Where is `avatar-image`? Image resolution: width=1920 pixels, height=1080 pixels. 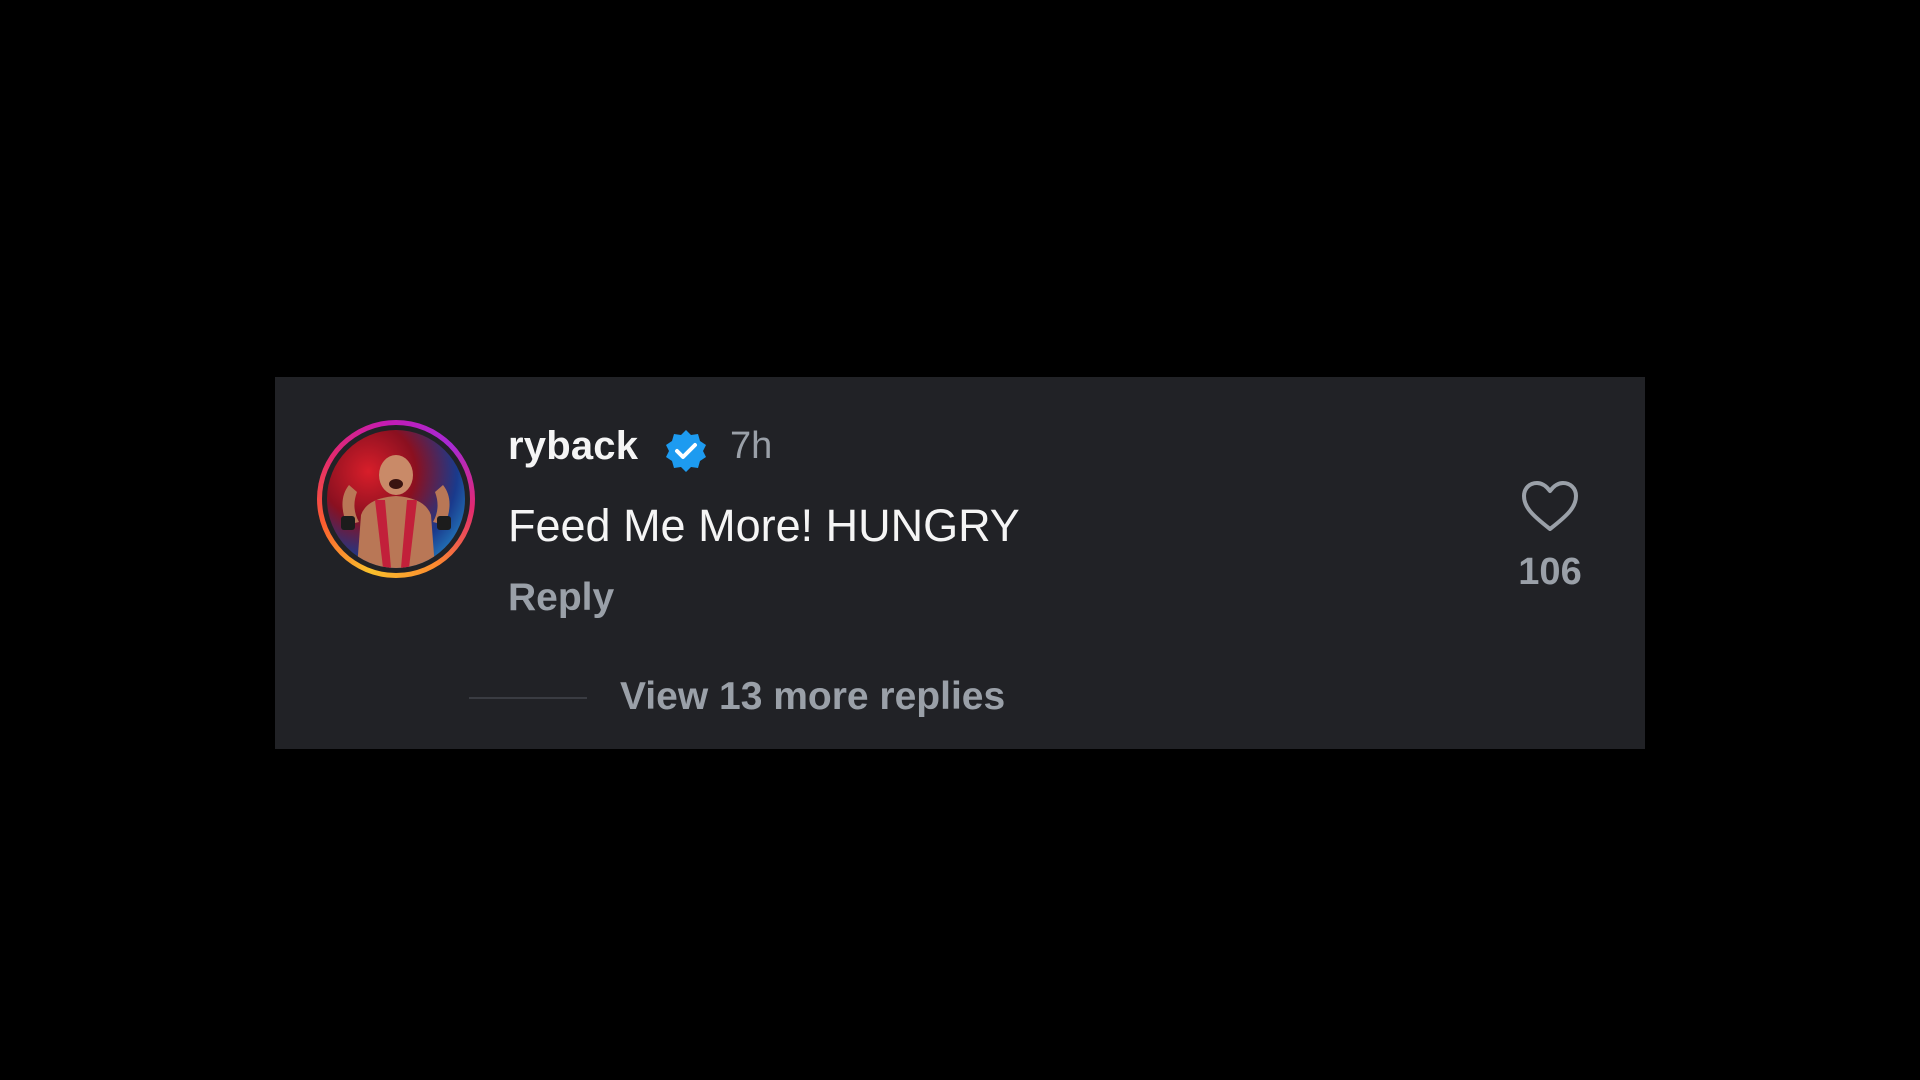
avatar-image is located at coordinates (396, 499).